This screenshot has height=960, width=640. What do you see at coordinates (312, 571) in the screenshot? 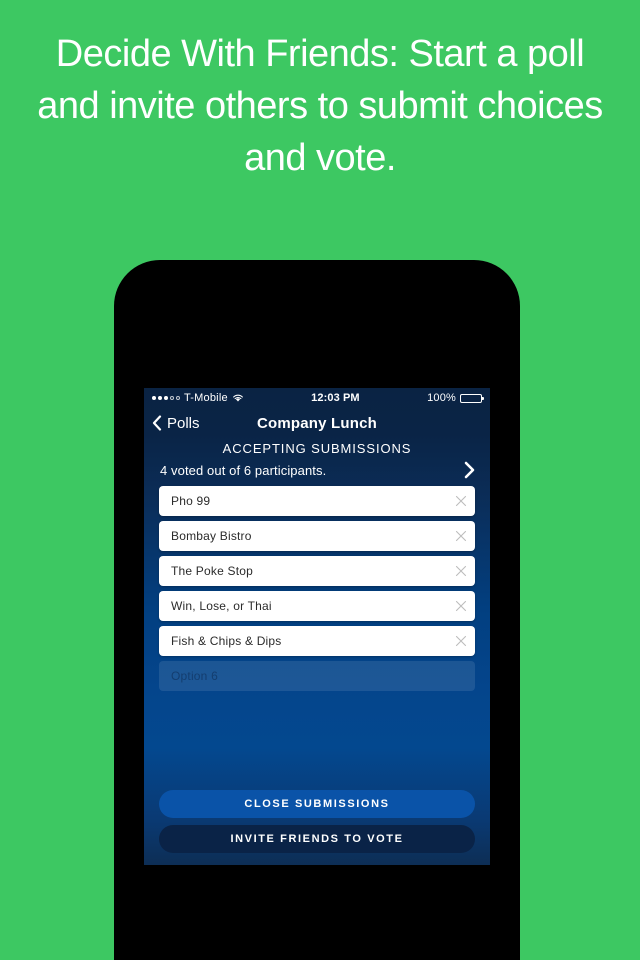
I see `option-text: The Poke Stop` at bounding box center [312, 571].